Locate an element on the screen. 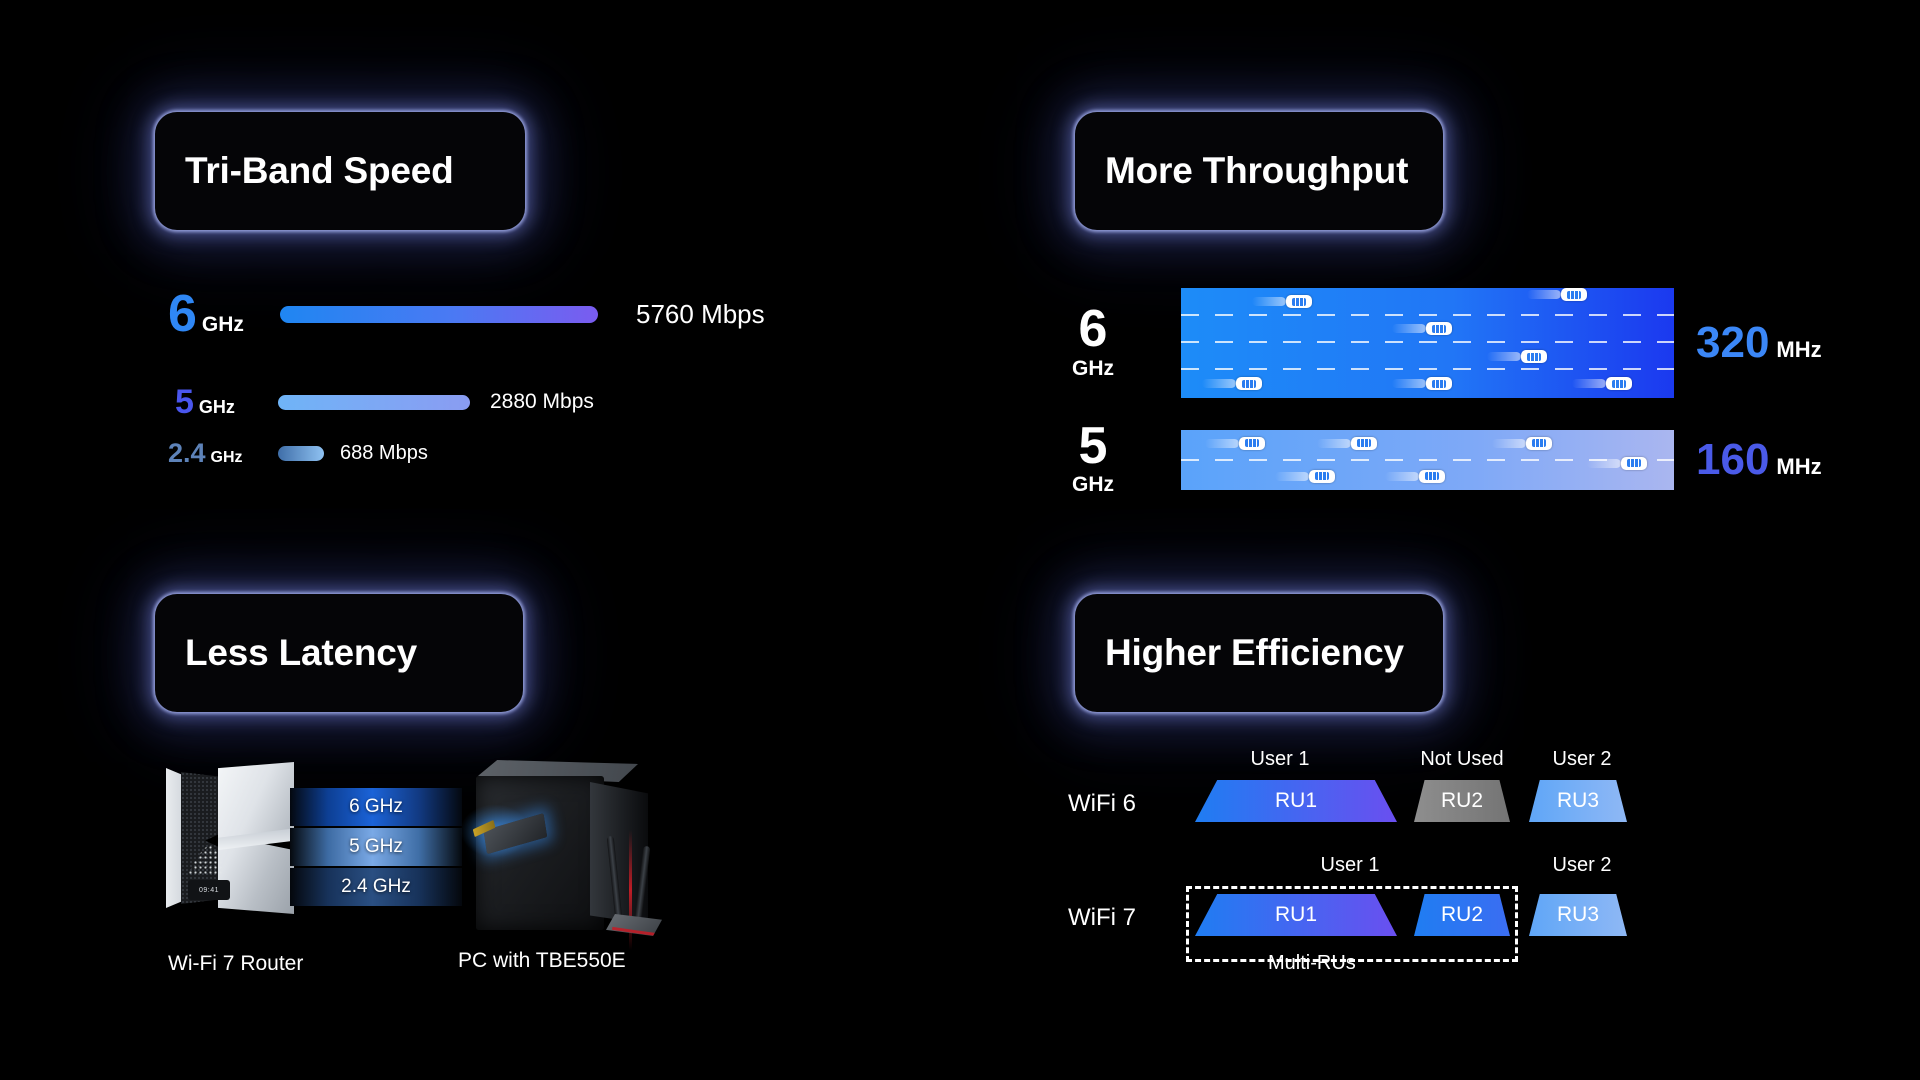 The height and width of the screenshot is (1080, 1920). throughput-freq-6ghz: 6 GHz is located at coordinates (1093, 340).